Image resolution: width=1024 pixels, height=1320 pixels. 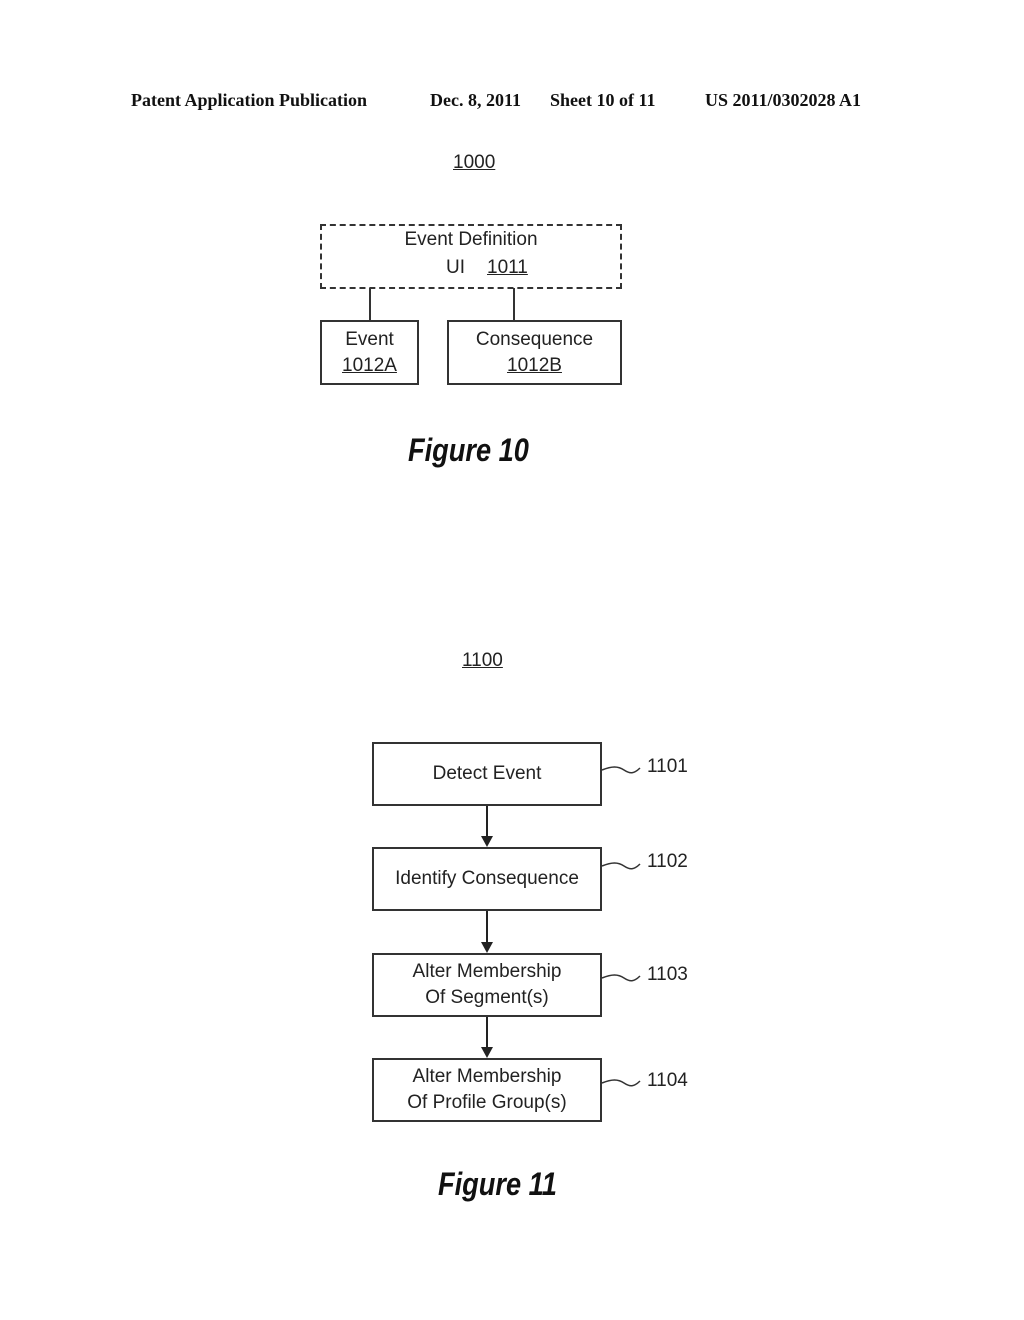 I want to click on step-label: Detect Event, so click(x=487, y=773).